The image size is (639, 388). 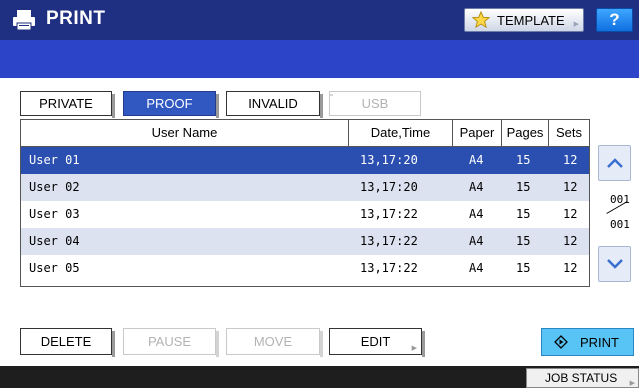 I want to click on scroll-down-button, so click(x=614, y=264).